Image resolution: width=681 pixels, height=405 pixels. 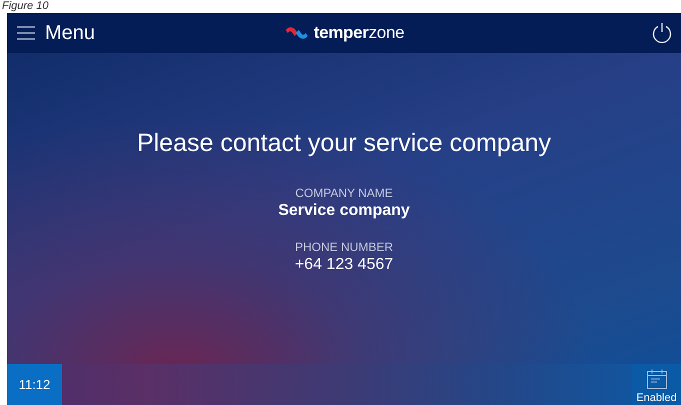 What do you see at coordinates (344, 211) in the screenshot?
I see `field-value: Service company` at bounding box center [344, 211].